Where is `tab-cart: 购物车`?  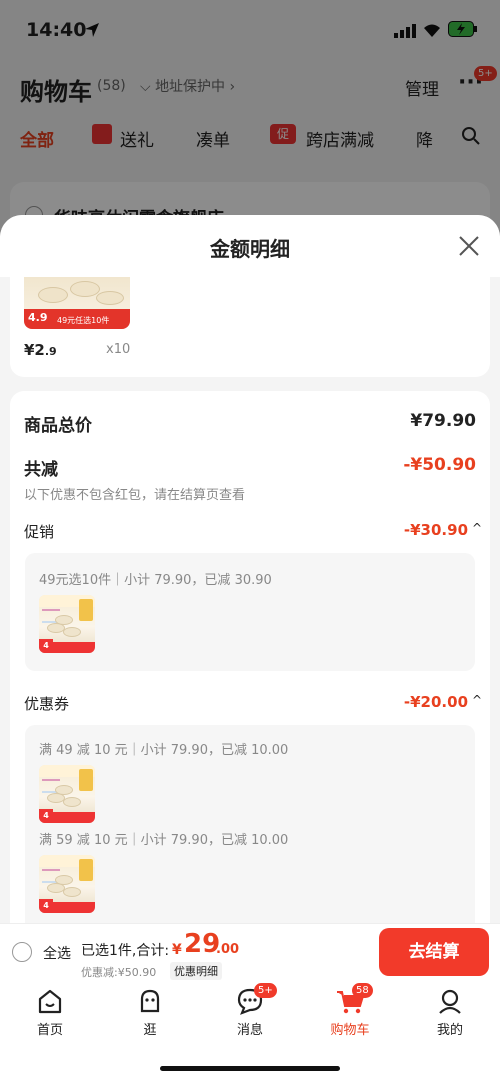 tab-cart: 购物车 is located at coordinates (350, 1012).